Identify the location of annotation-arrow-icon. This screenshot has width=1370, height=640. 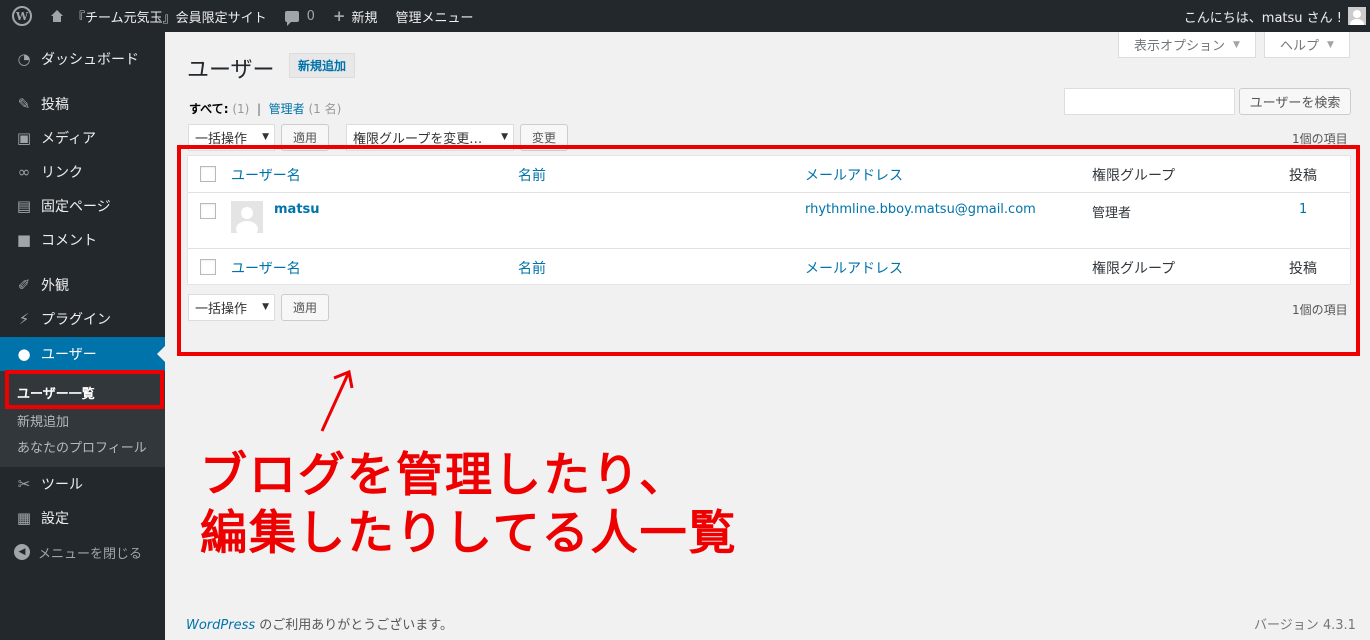
(337, 400).